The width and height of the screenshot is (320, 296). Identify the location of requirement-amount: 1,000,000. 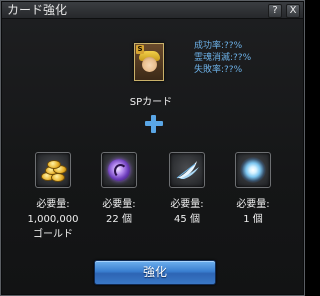
(53, 219).